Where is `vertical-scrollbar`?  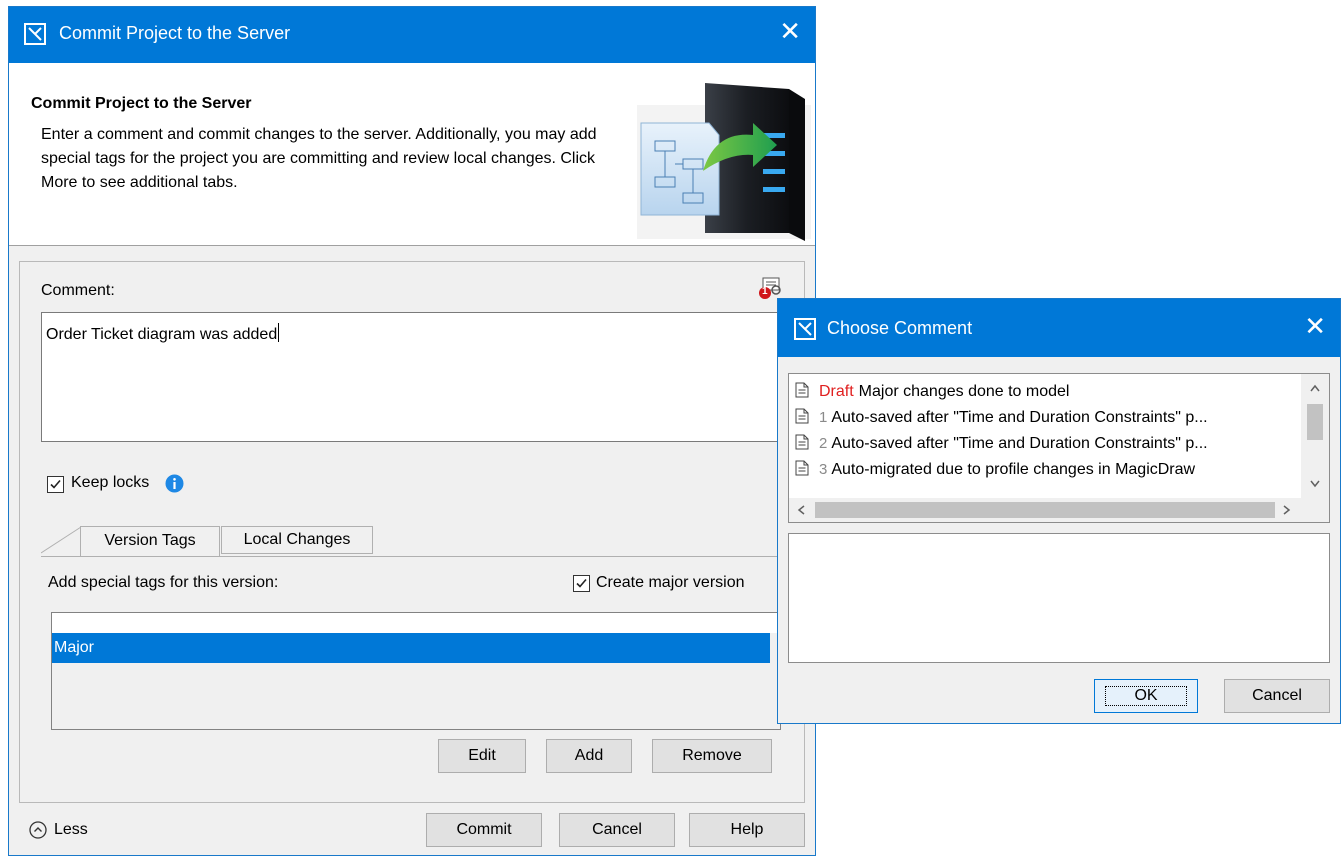 vertical-scrollbar is located at coordinates (1315, 436).